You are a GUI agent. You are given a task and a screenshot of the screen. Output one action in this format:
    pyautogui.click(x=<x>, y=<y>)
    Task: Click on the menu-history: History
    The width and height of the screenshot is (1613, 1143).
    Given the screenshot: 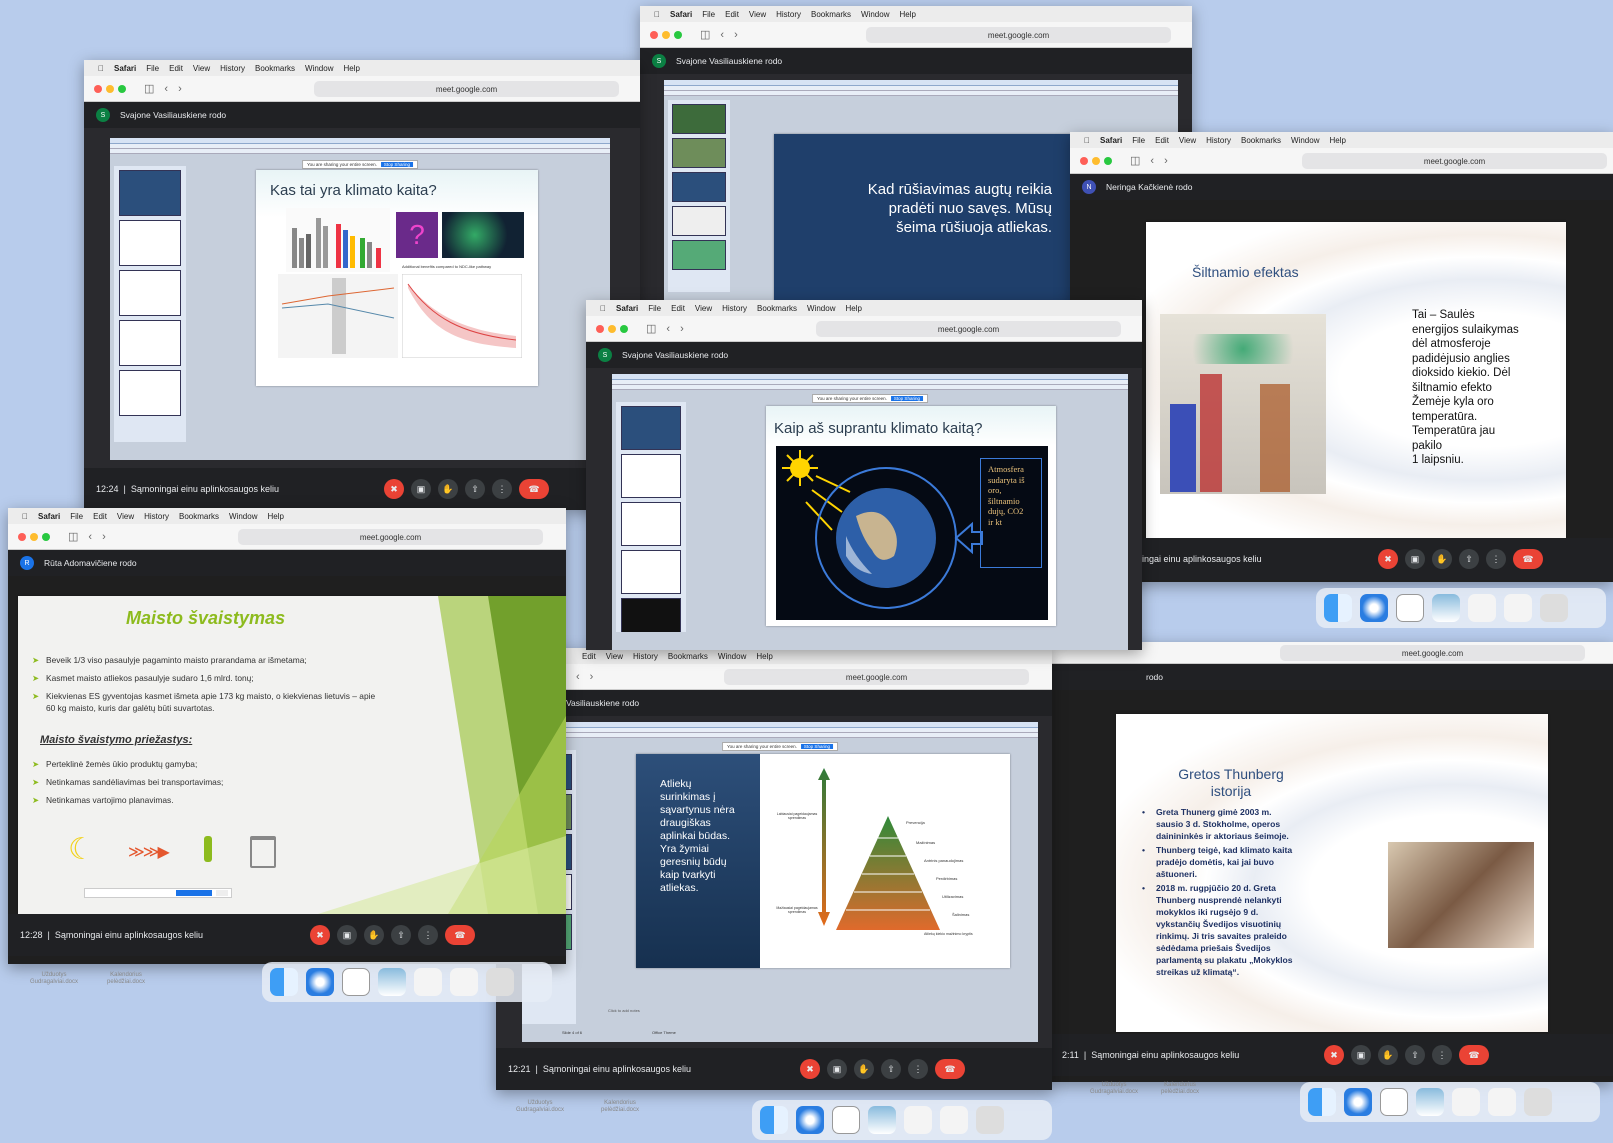 What is the action you would take?
    pyautogui.click(x=788, y=14)
    